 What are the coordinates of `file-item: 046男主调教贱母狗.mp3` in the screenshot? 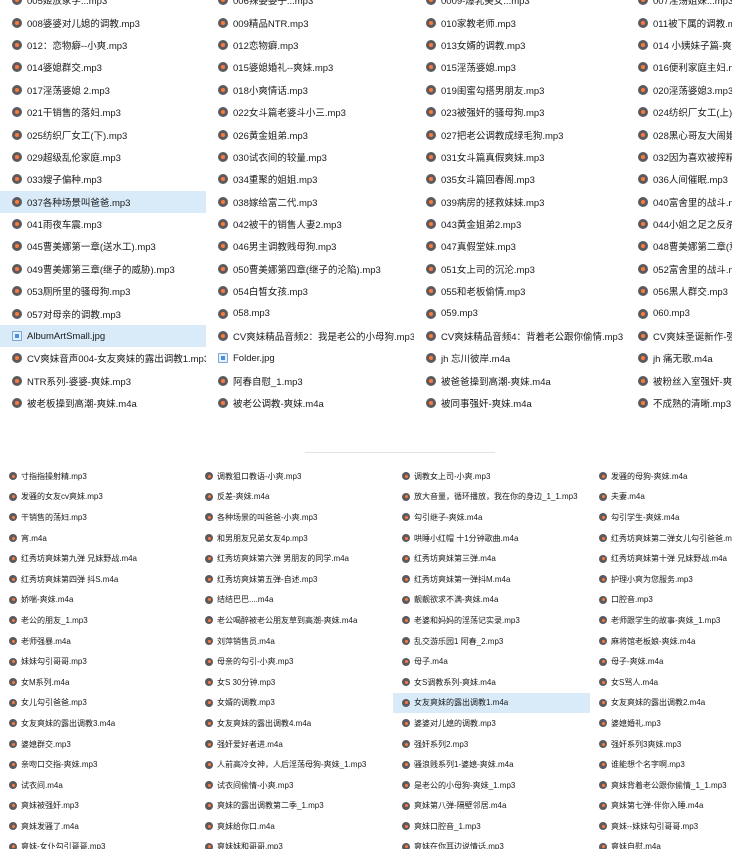 It's located at (310, 246).